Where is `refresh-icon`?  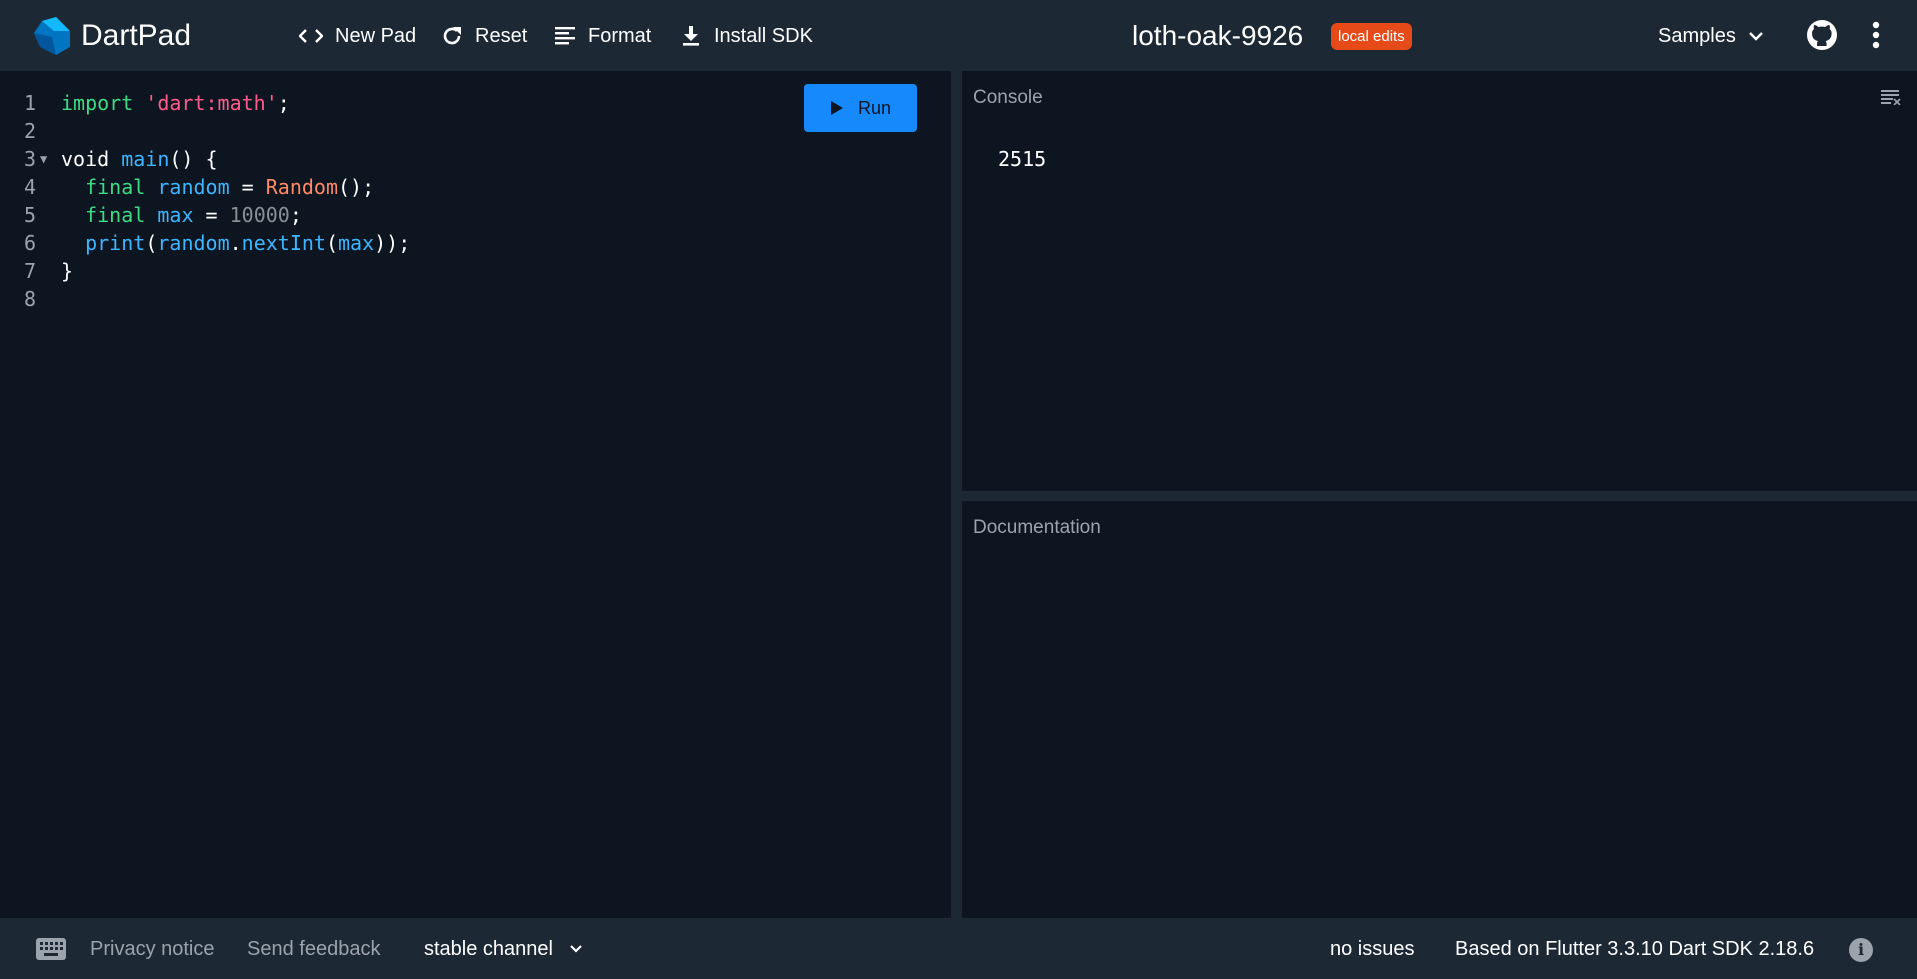 refresh-icon is located at coordinates (452, 36).